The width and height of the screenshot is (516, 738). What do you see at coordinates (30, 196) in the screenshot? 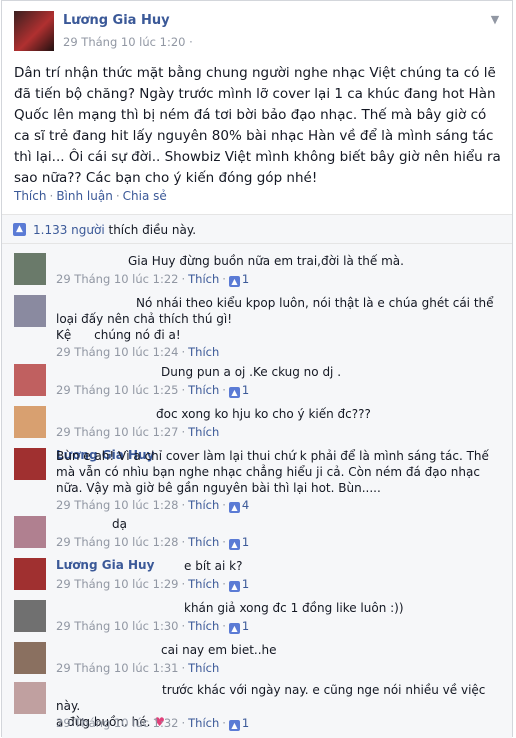
I see `like-link: Thích` at bounding box center [30, 196].